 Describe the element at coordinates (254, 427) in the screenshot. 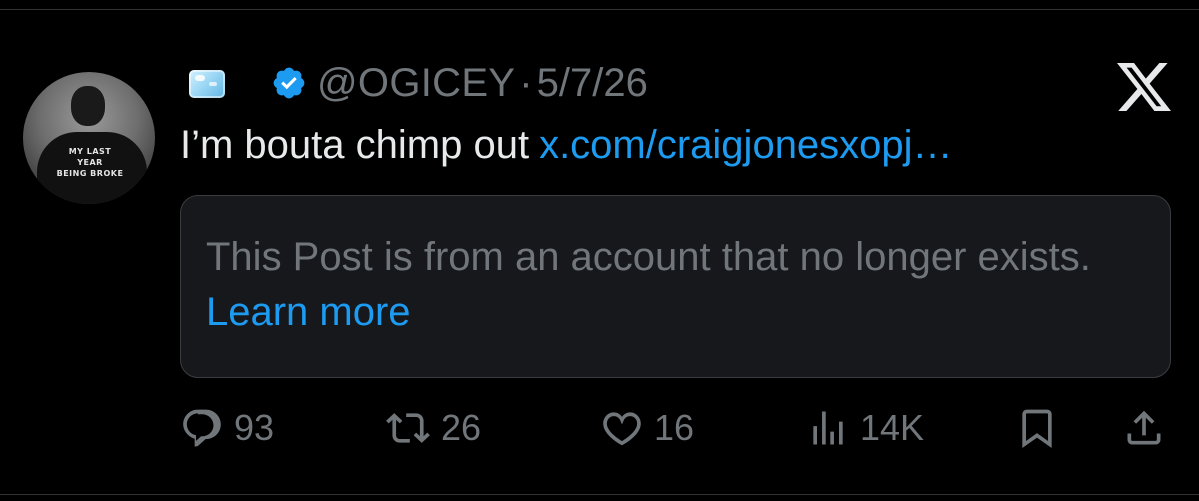

I see `reply-count: 93` at that location.